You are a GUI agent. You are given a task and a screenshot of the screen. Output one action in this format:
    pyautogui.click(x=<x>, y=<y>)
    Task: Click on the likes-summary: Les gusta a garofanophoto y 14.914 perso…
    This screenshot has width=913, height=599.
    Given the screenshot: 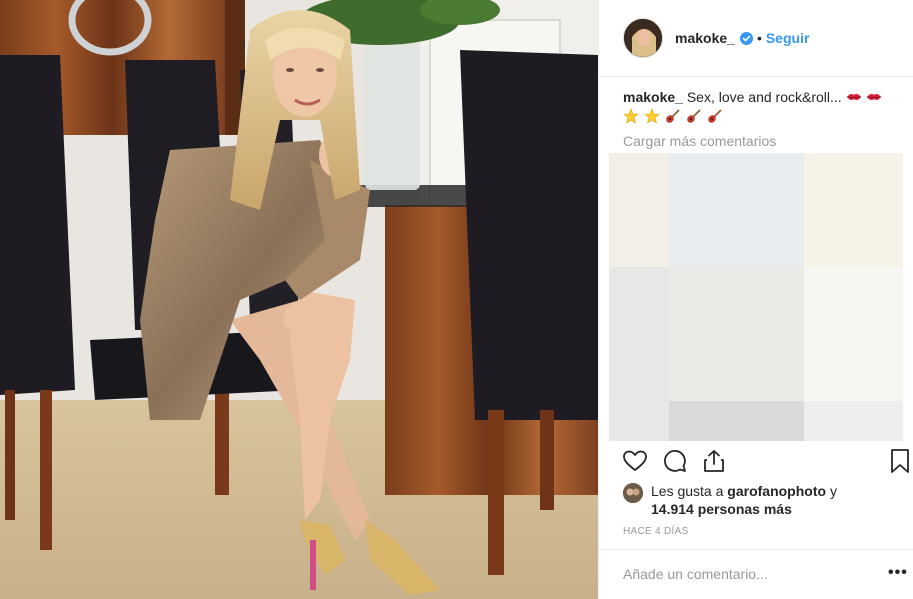 What is the action you would take?
    pyautogui.click(x=763, y=500)
    